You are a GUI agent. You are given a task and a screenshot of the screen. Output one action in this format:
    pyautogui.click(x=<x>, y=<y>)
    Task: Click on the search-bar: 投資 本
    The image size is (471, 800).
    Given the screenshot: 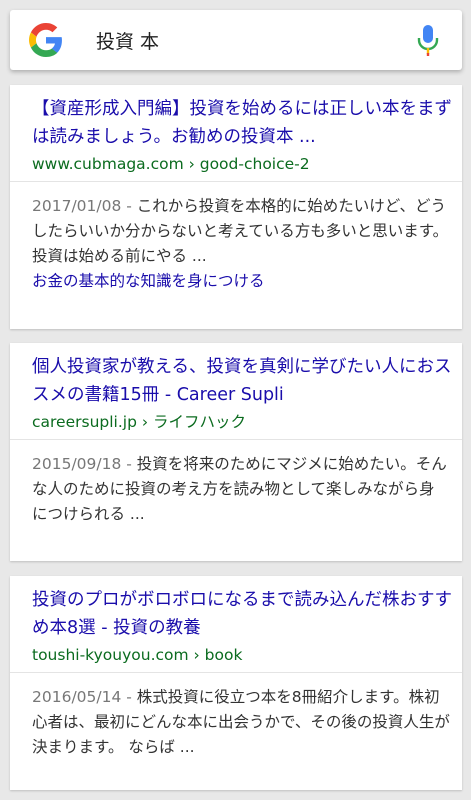 What is the action you would take?
    pyautogui.click(x=236, y=40)
    